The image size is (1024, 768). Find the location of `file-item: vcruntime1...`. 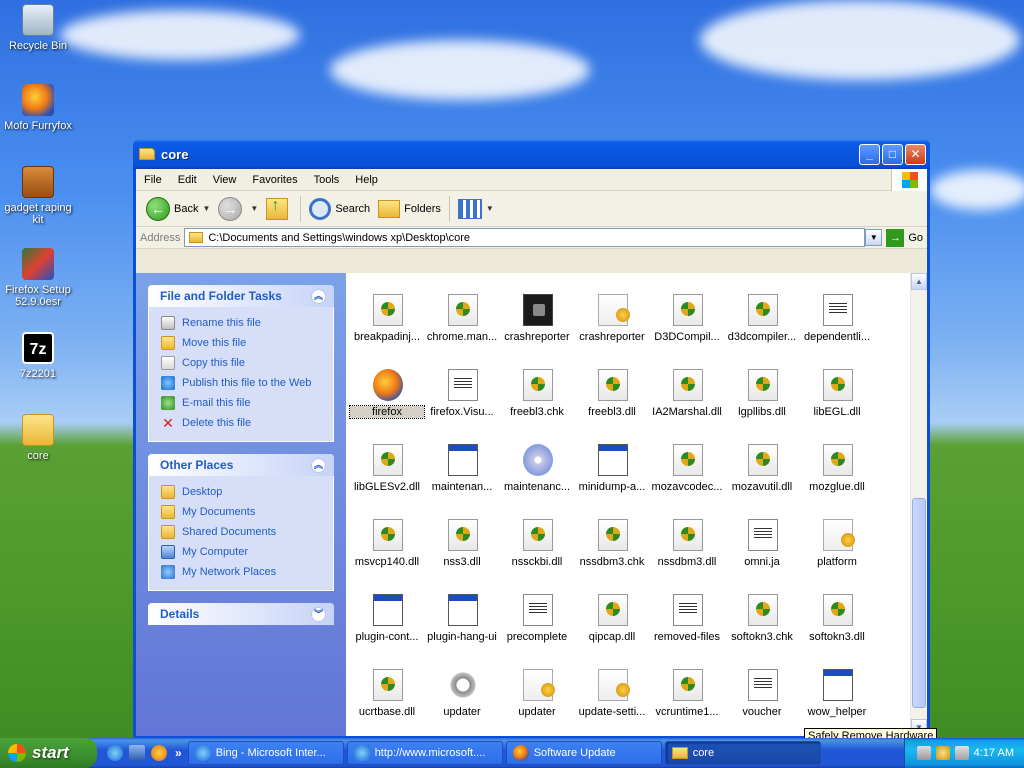

file-item: vcruntime1... is located at coordinates (687, 699).